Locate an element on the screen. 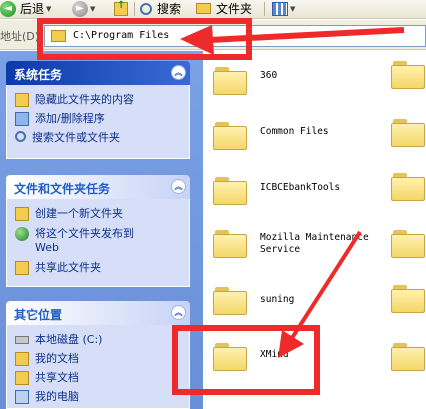 The image size is (426, 409). place-shared-documents: 共享文档 is located at coordinates (47, 379).